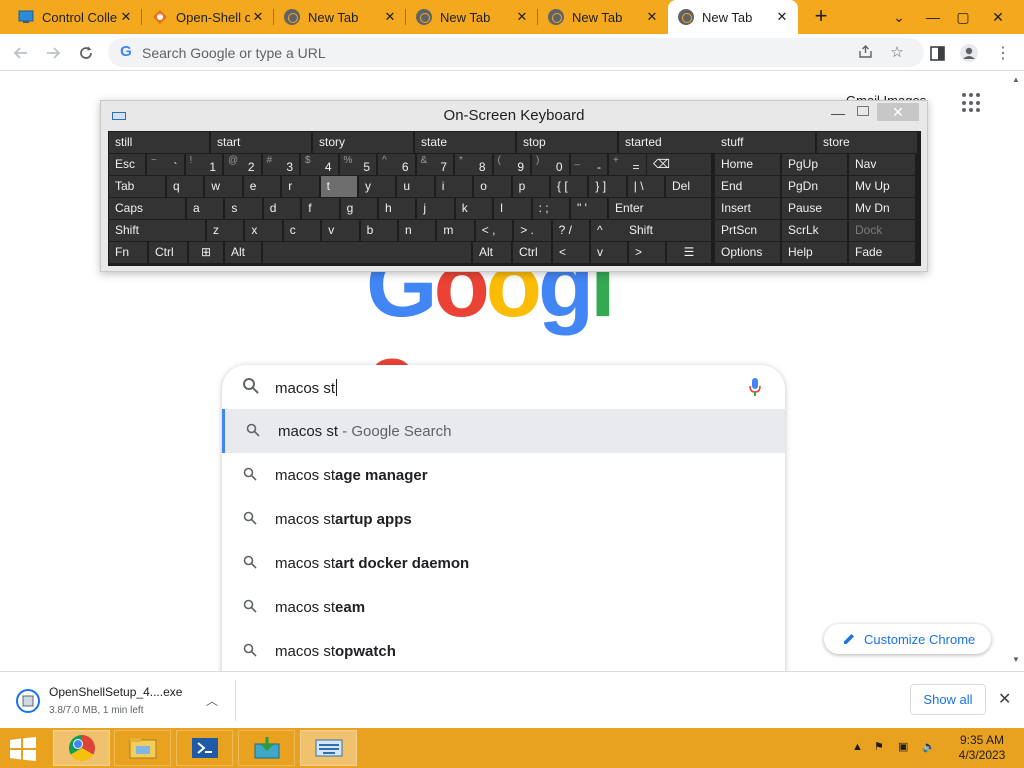 This screenshot has width=1024, height=768. I want to click on tab-search-button: ⌄, so click(899, 17).